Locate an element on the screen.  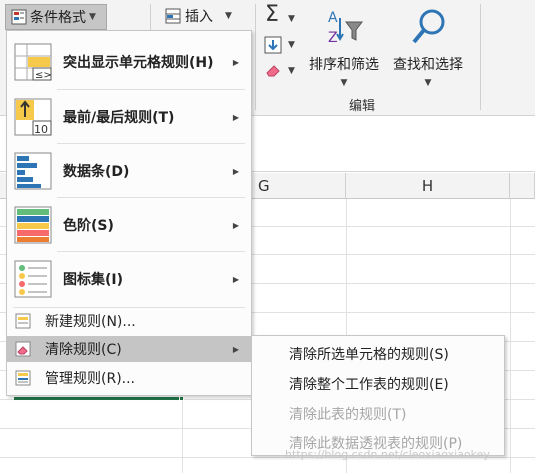
color-scales-icon is located at coordinates (33, 225).